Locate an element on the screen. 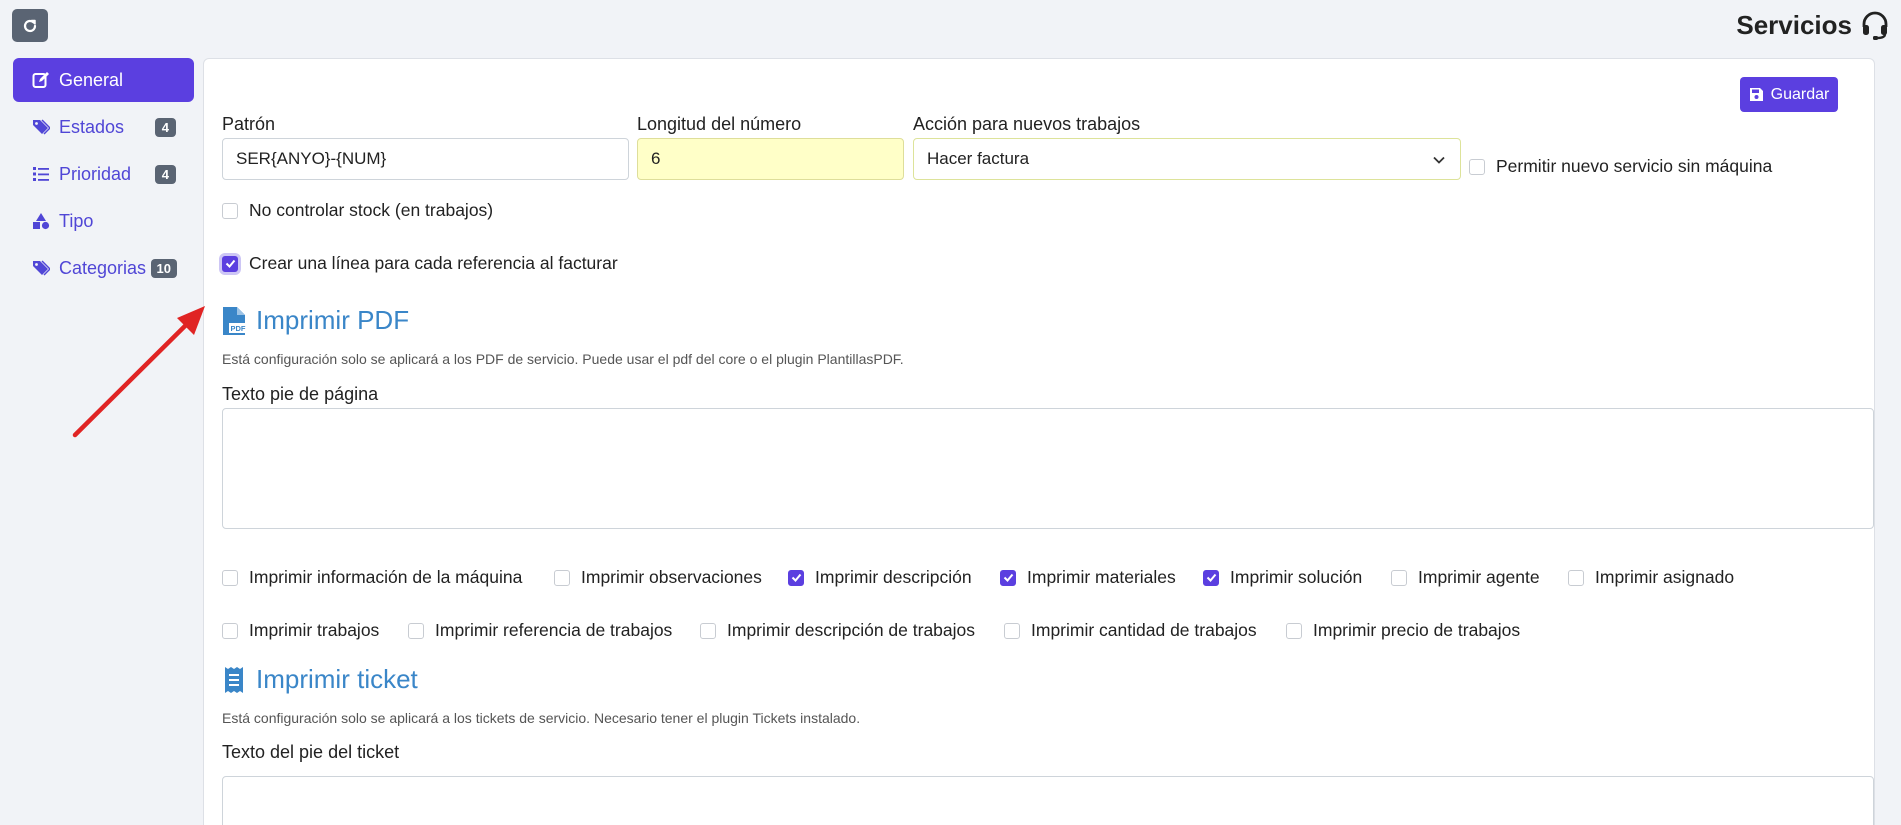 This screenshot has height=825, width=1901. print-jobs-checkbox: Imprimir trabajos is located at coordinates (300, 630).